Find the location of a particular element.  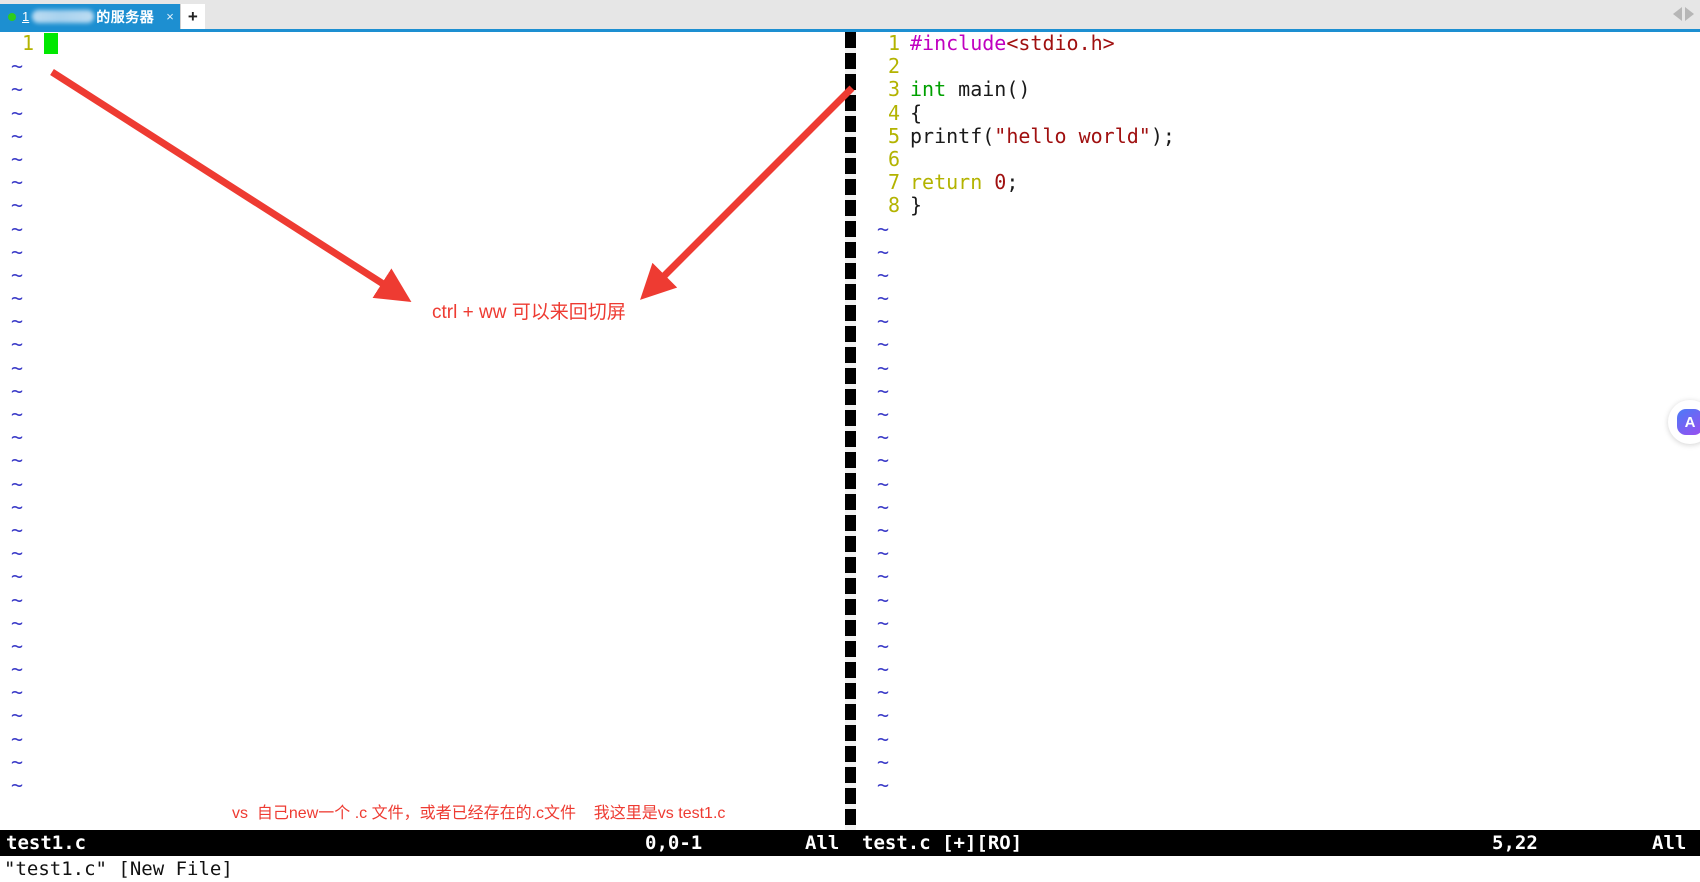

assistant-avatar-glyph: A is located at coordinates (1688, 422).